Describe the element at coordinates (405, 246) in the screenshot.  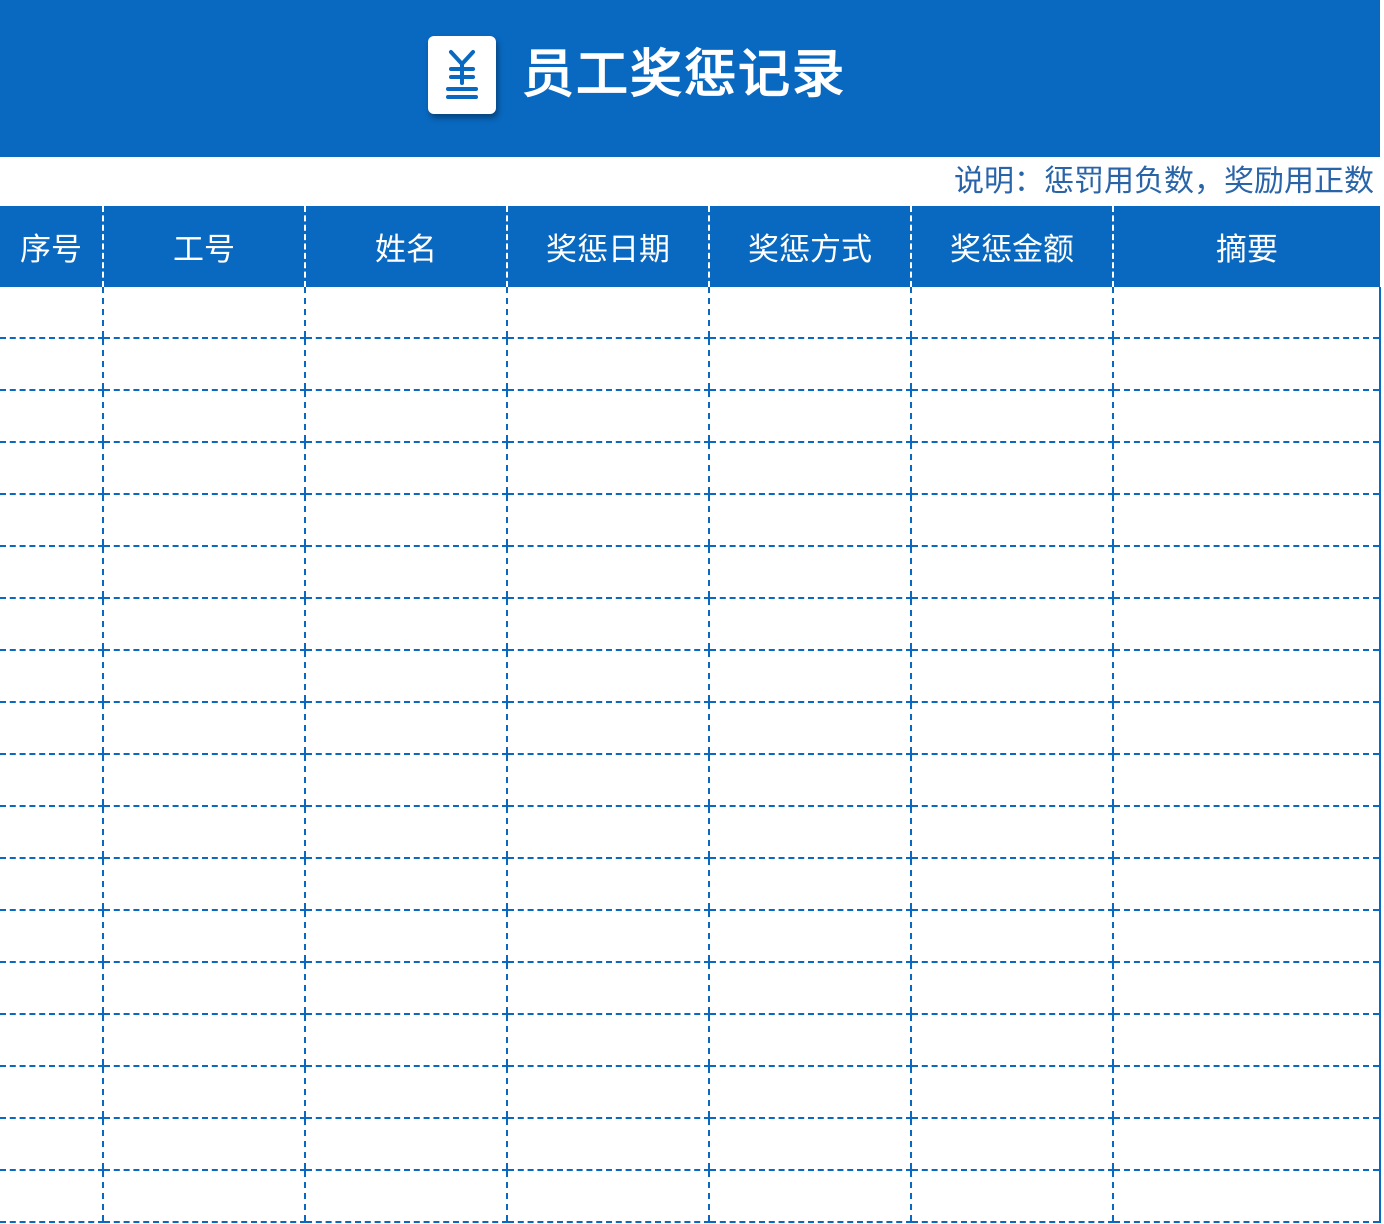
I see `column-header-name: 姓名` at that location.